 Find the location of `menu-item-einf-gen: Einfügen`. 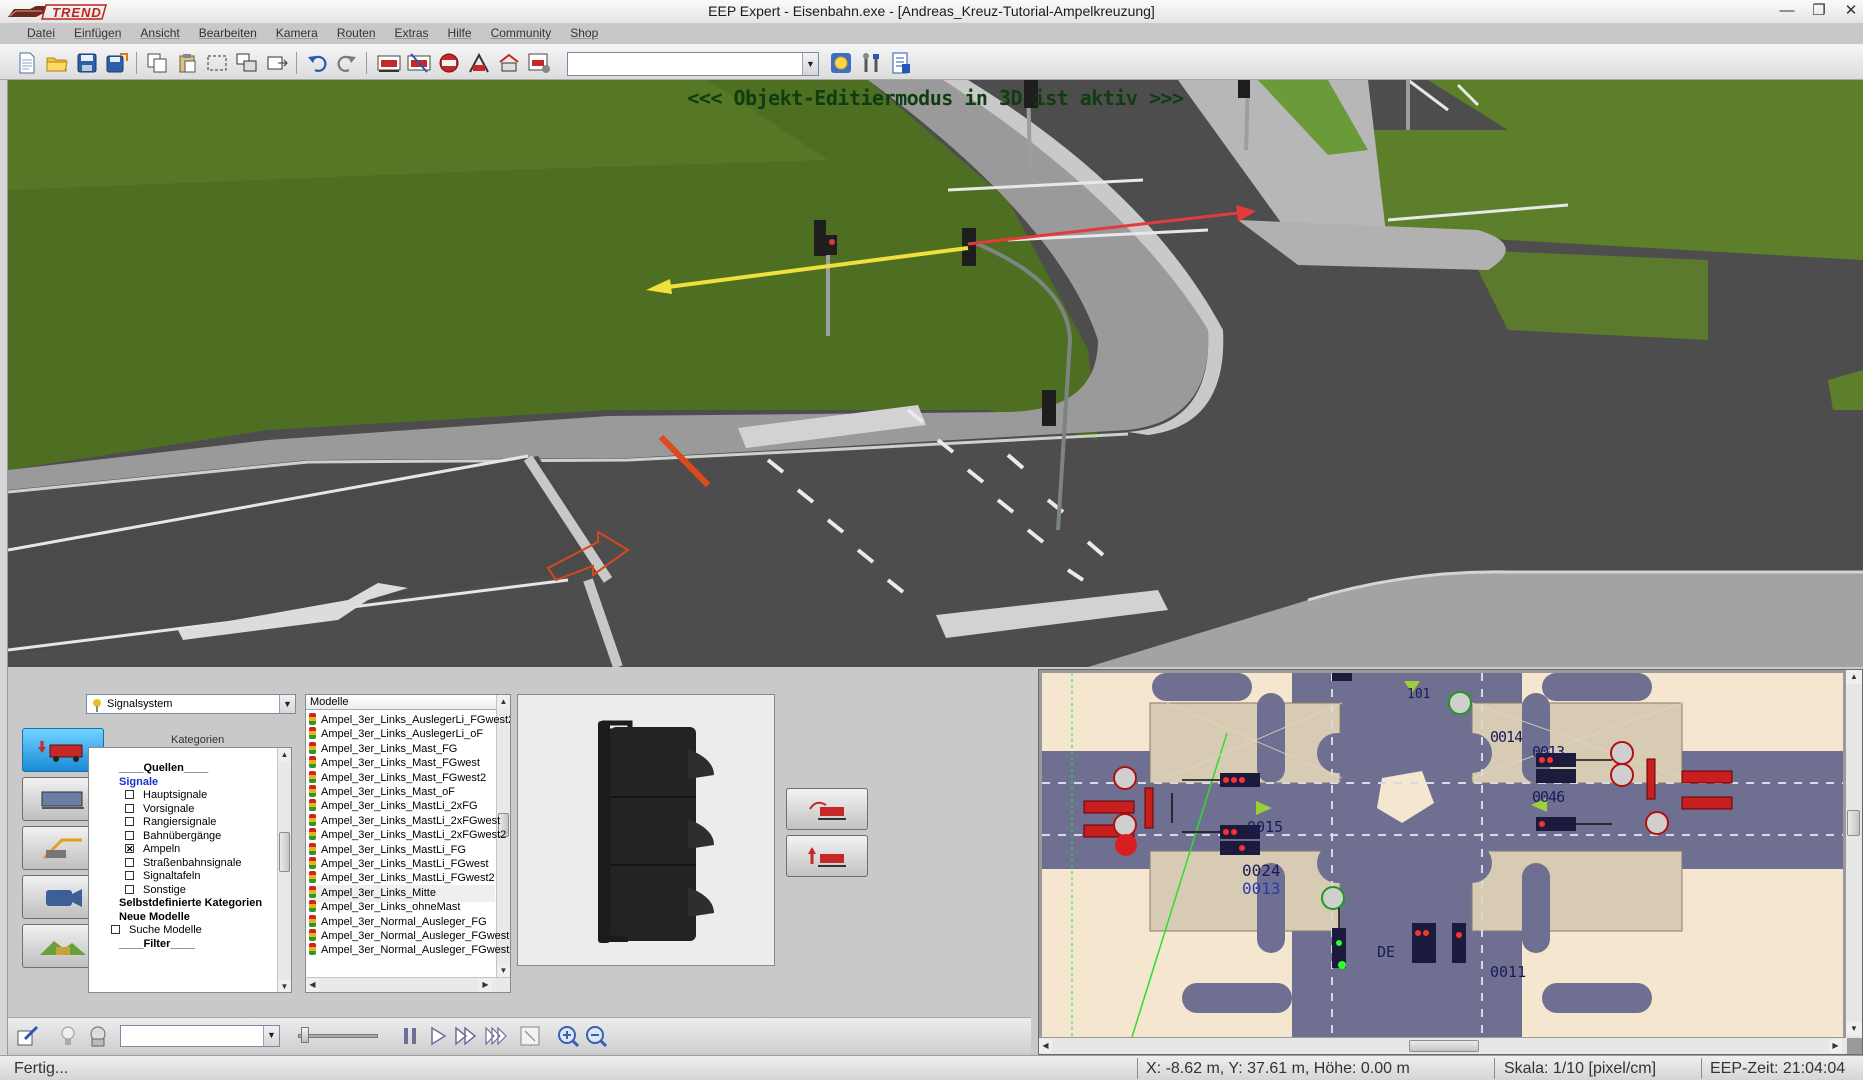

menu-item-einf-gen: Einfügen is located at coordinates (98, 34).